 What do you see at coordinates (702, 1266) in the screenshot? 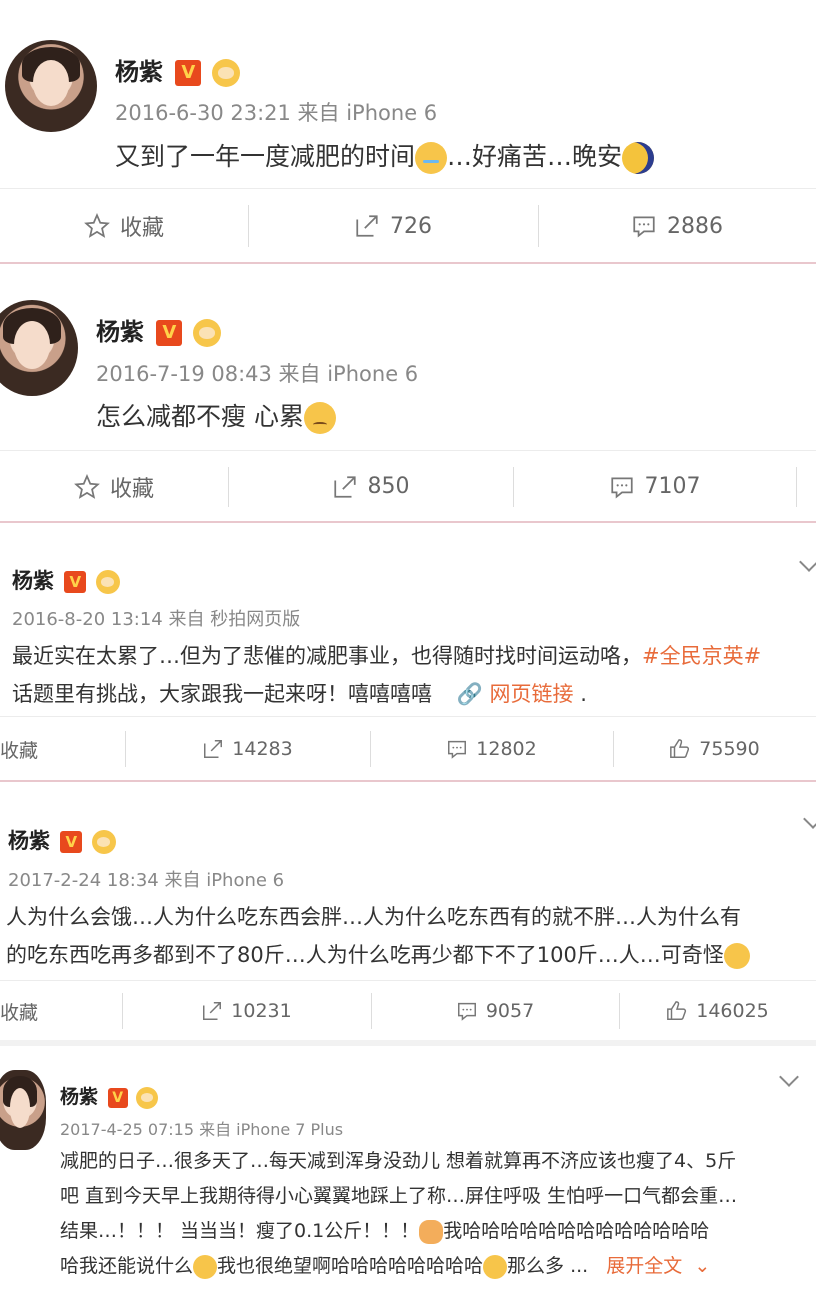
I see `expand-chevron-icon: ⌄` at bounding box center [702, 1266].